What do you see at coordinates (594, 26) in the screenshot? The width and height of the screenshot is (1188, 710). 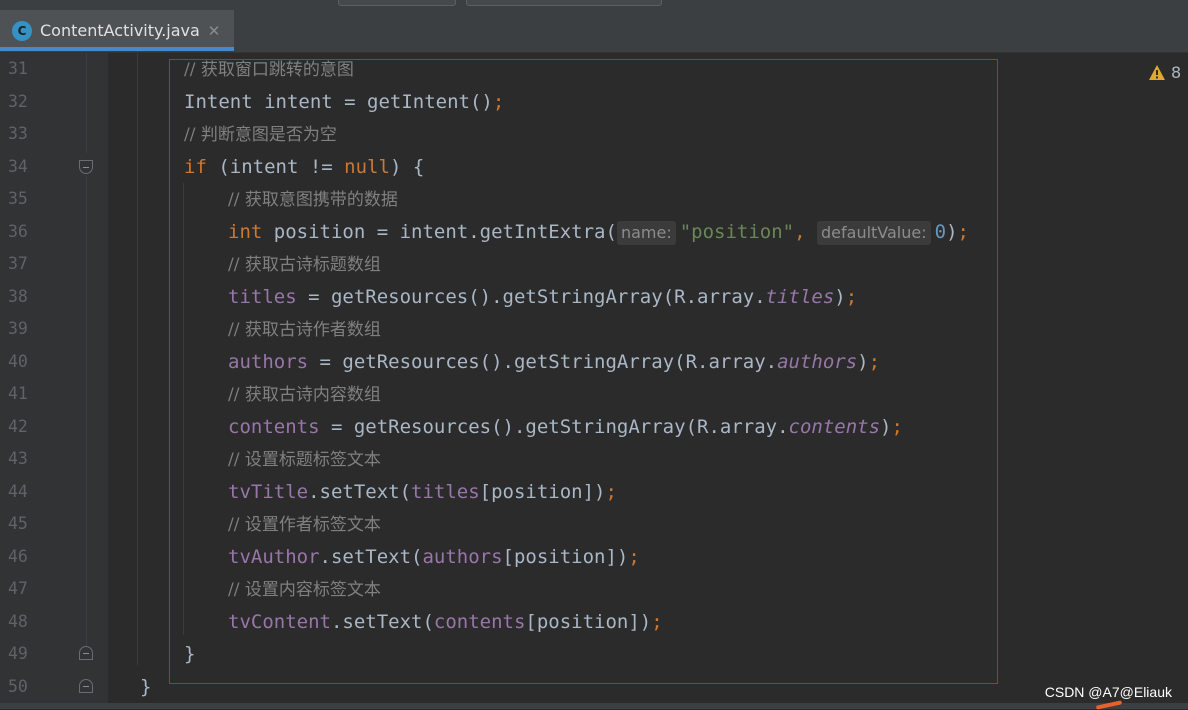 I see `editor-tab-bar: C ContentActivity.java ✕` at bounding box center [594, 26].